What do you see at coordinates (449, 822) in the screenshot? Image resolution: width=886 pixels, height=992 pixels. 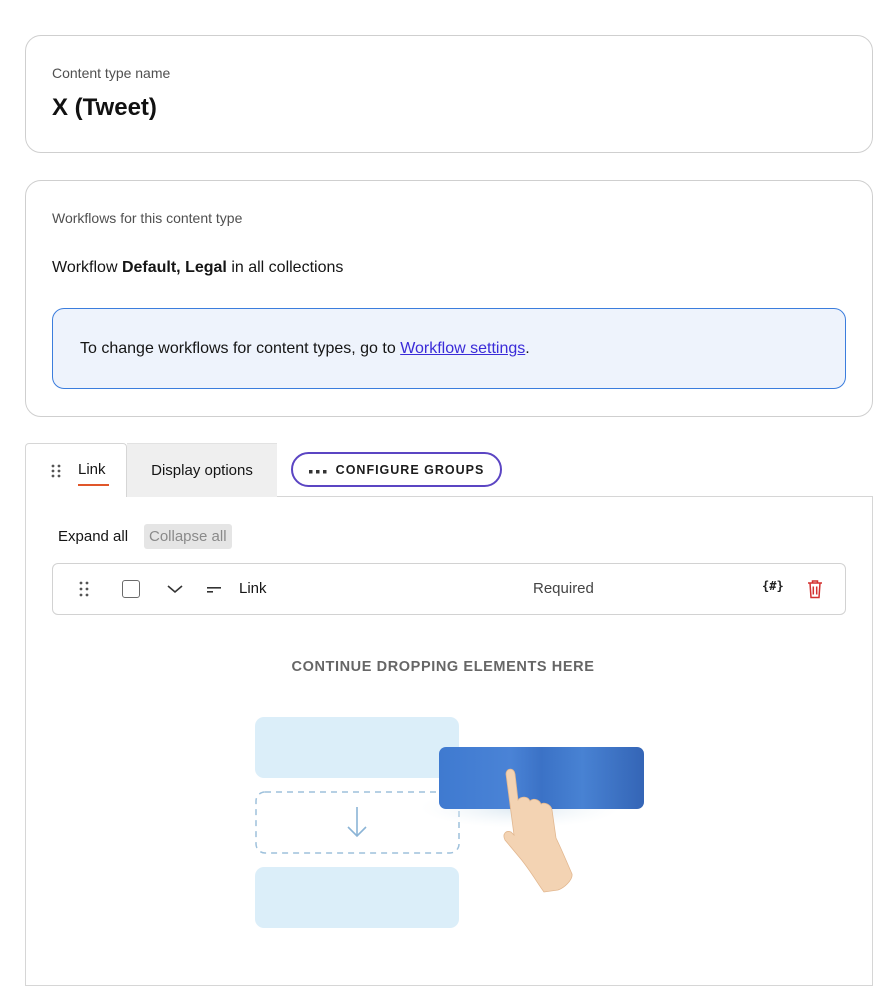 I see `drag-drop-illustration` at bounding box center [449, 822].